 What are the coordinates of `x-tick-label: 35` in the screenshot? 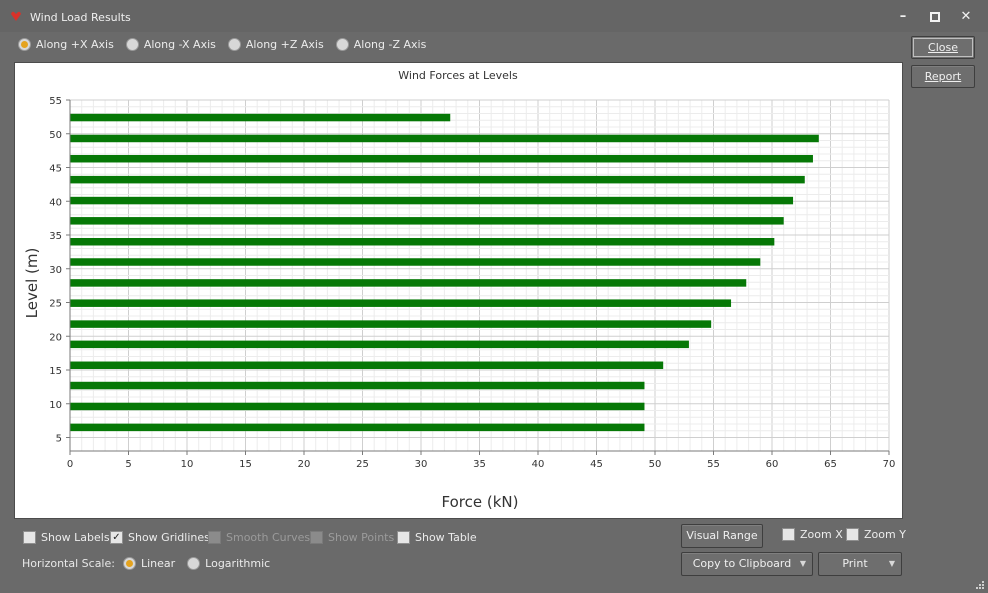 It's located at (479, 464).